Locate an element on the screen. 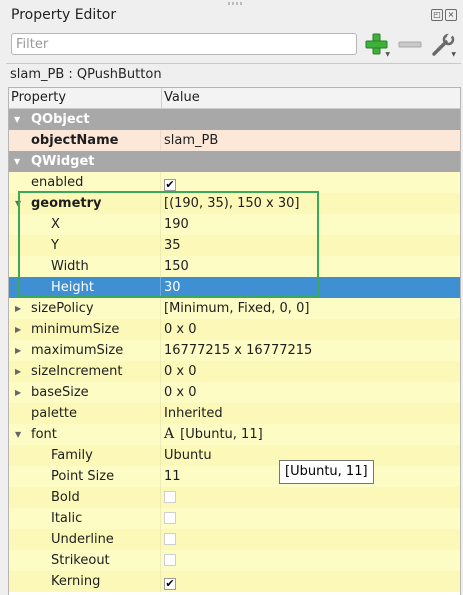 The height and width of the screenshot is (595, 463). property-row: Underline is located at coordinates (234, 539).